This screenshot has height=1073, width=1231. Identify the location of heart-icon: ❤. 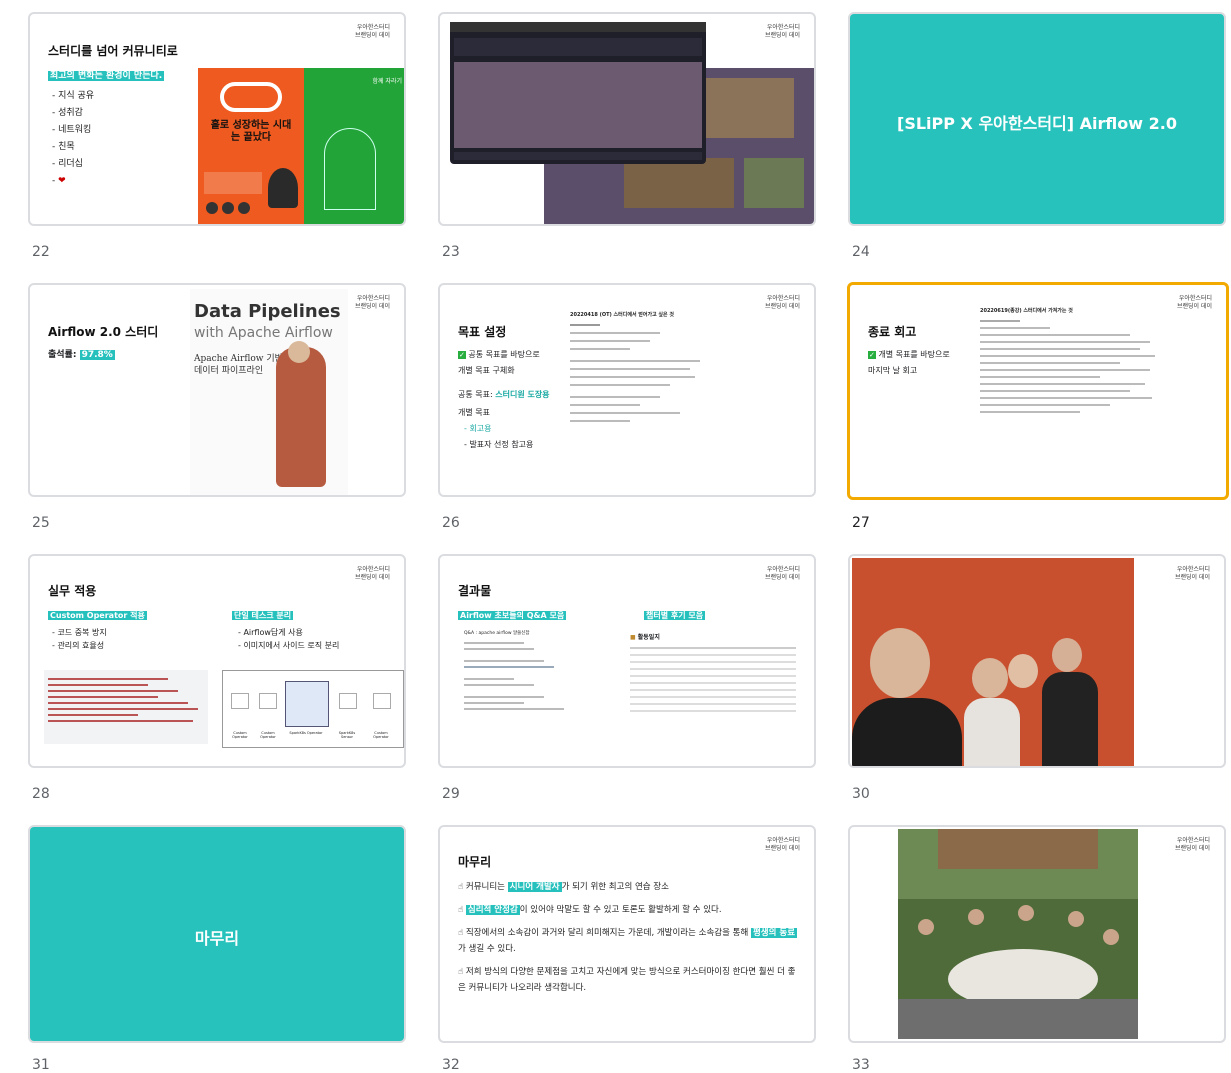
(62, 181).